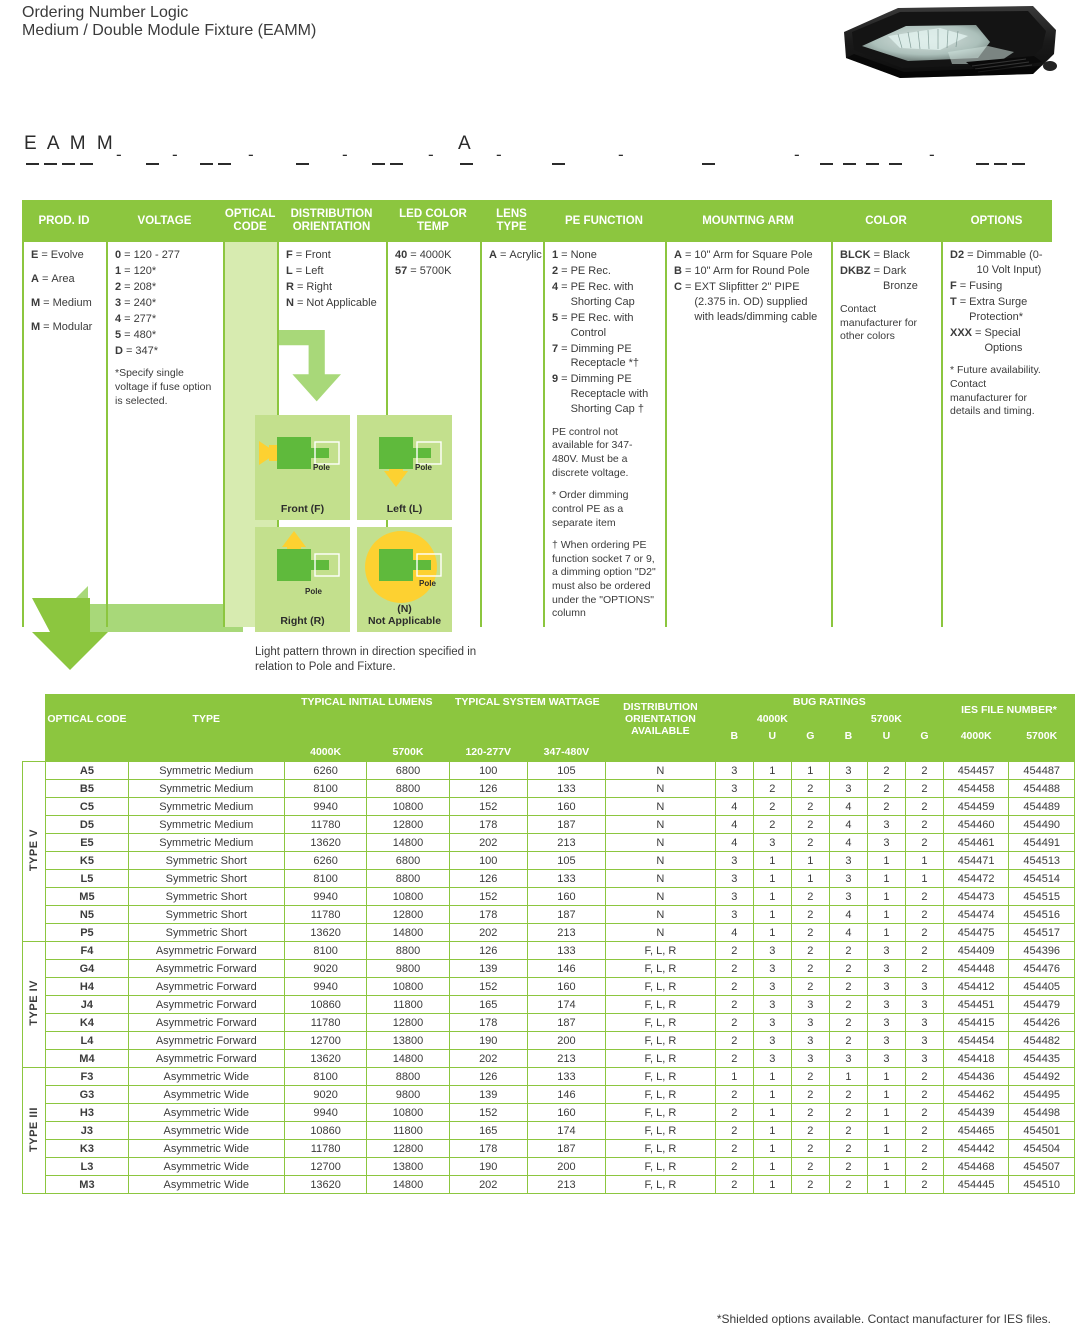 This screenshot has height=1333, width=1075. I want to click on cell-w120: 202, so click(488, 932).